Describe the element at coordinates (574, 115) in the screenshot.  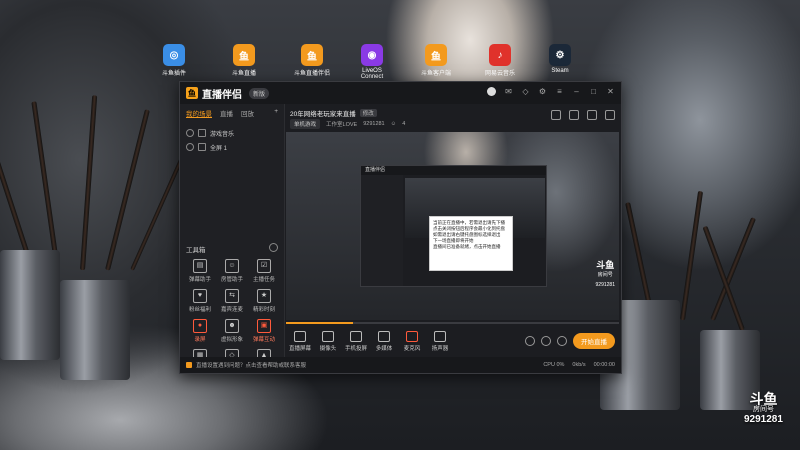
I see `data-icon` at that location.